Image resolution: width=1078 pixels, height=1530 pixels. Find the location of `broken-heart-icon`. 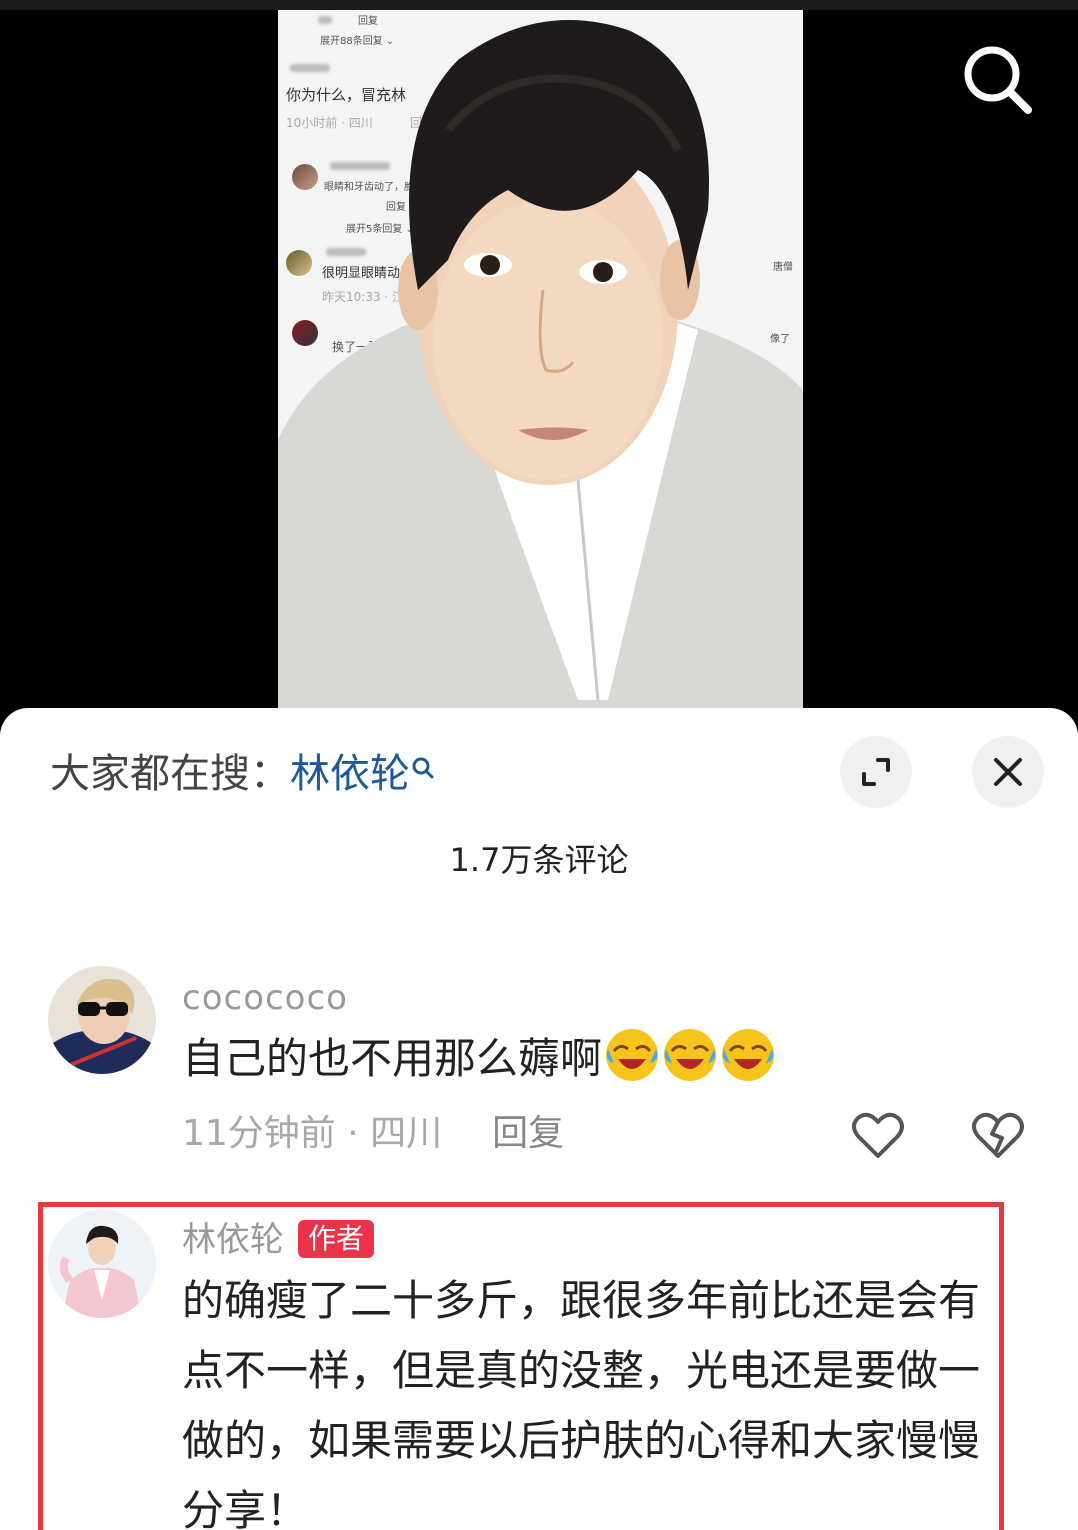

broken-heart-icon is located at coordinates (998, 1135).